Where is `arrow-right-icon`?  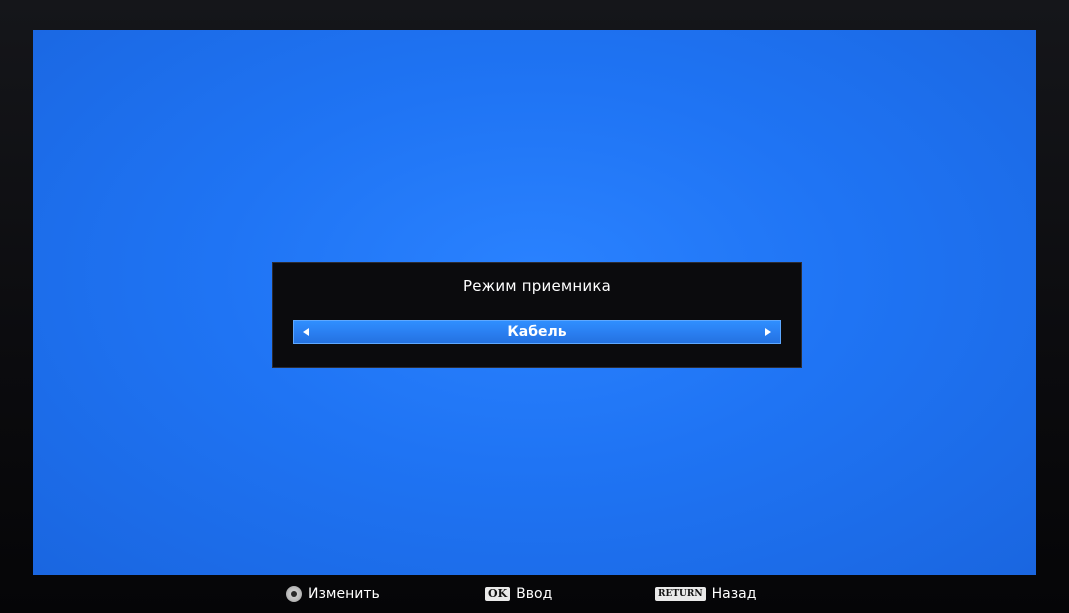 arrow-right-icon is located at coordinates (768, 332).